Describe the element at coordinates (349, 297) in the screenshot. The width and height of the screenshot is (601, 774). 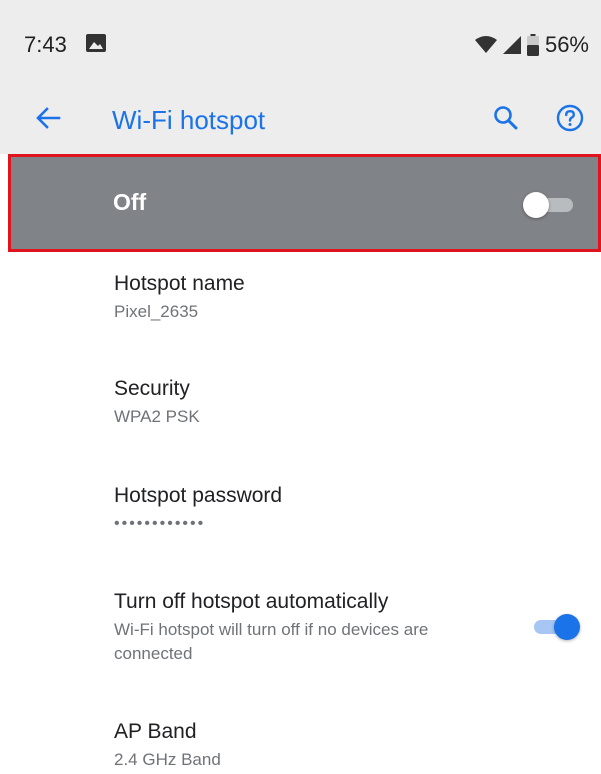
I see `pref-hotspot-name: Hotspot name Pixel_2635` at that location.